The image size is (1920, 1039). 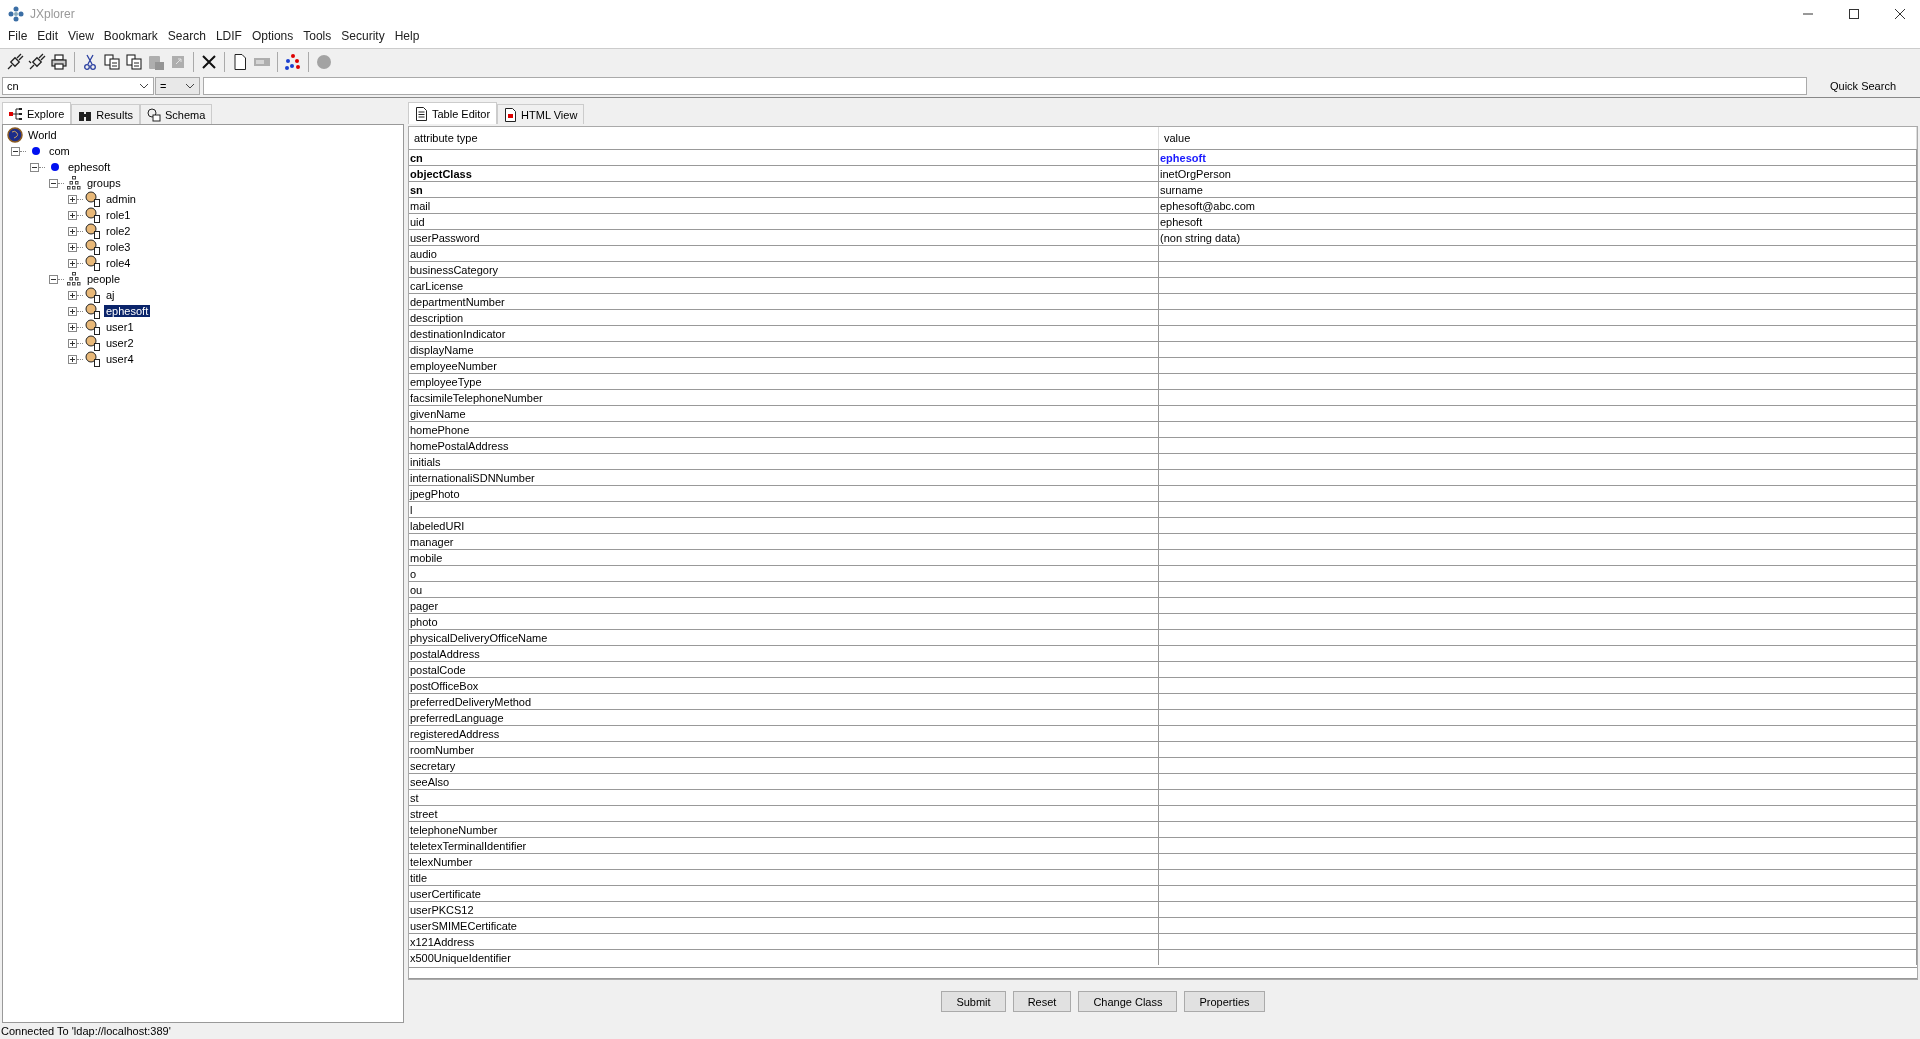 I want to click on menu-item: Security, so click(x=363, y=36).